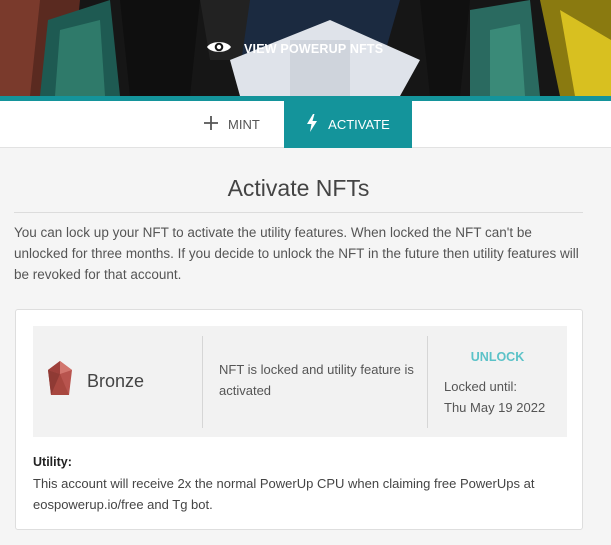 This screenshot has width=611, height=545. Describe the element at coordinates (298, 188) in the screenshot. I see `page-title: Activate NFTs` at that location.